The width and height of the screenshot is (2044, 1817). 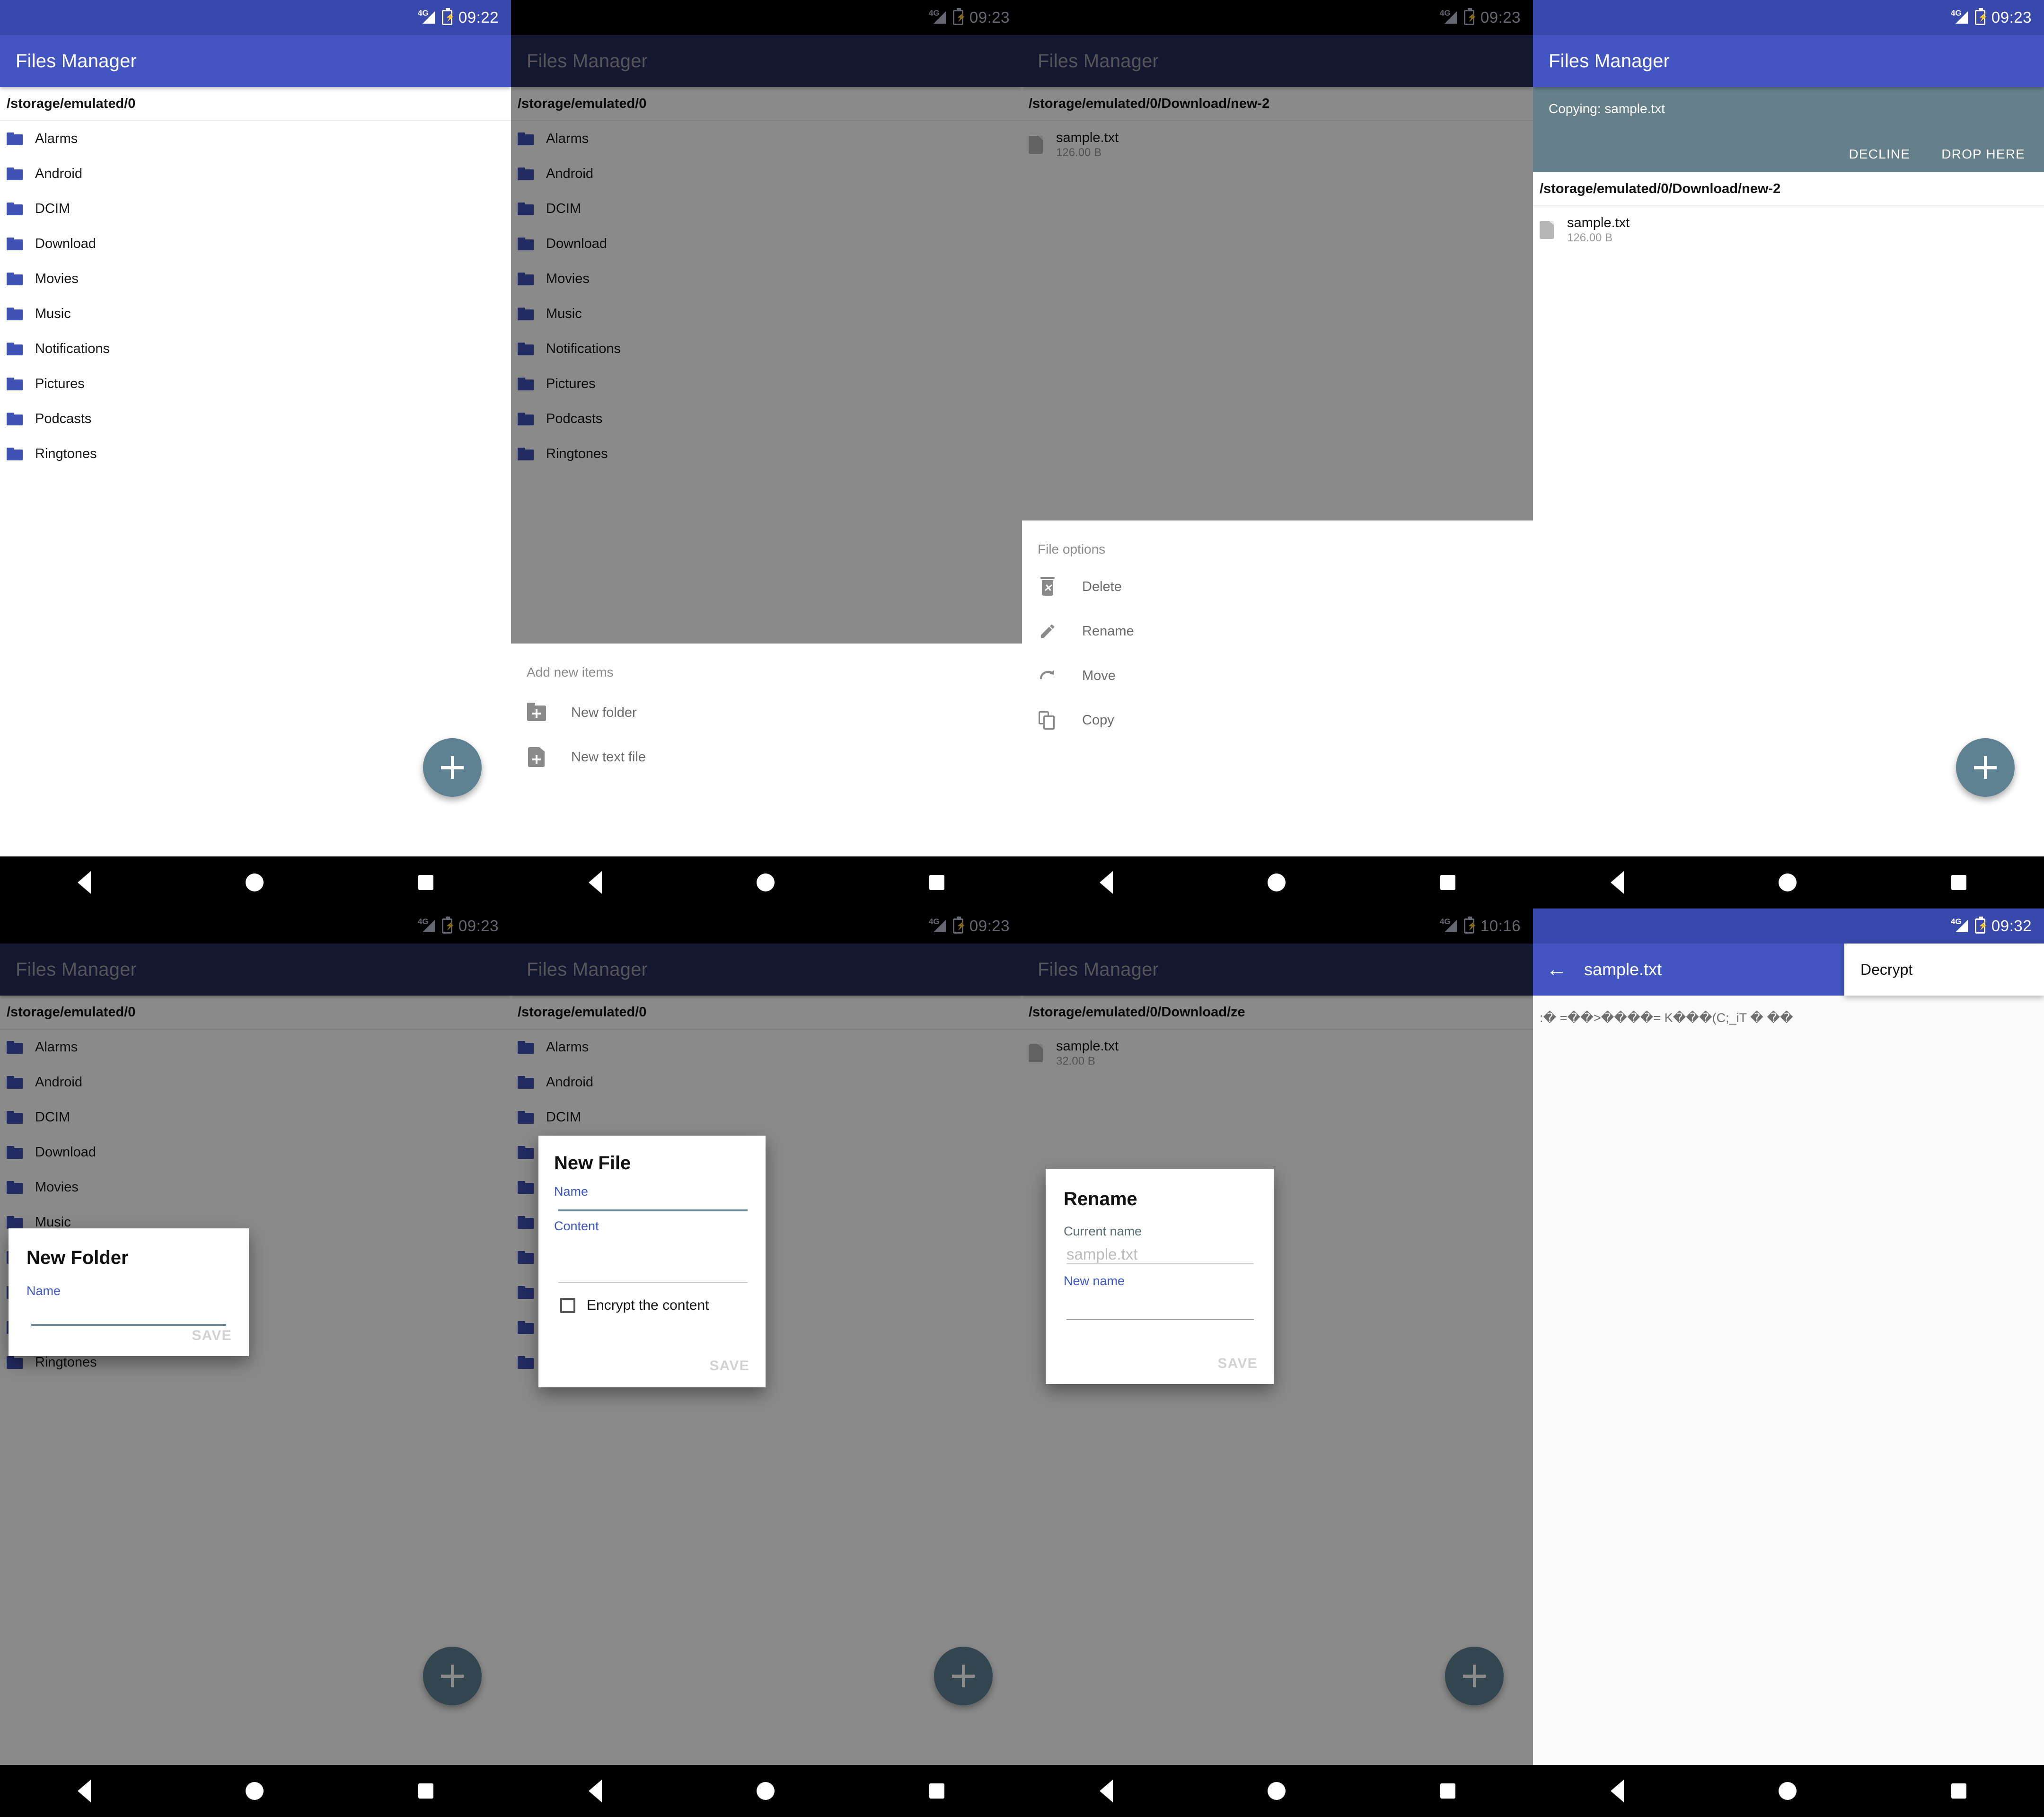 What do you see at coordinates (255, 419) in the screenshot?
I see `list-item: Podcasts` at bounding box center [255, 419].